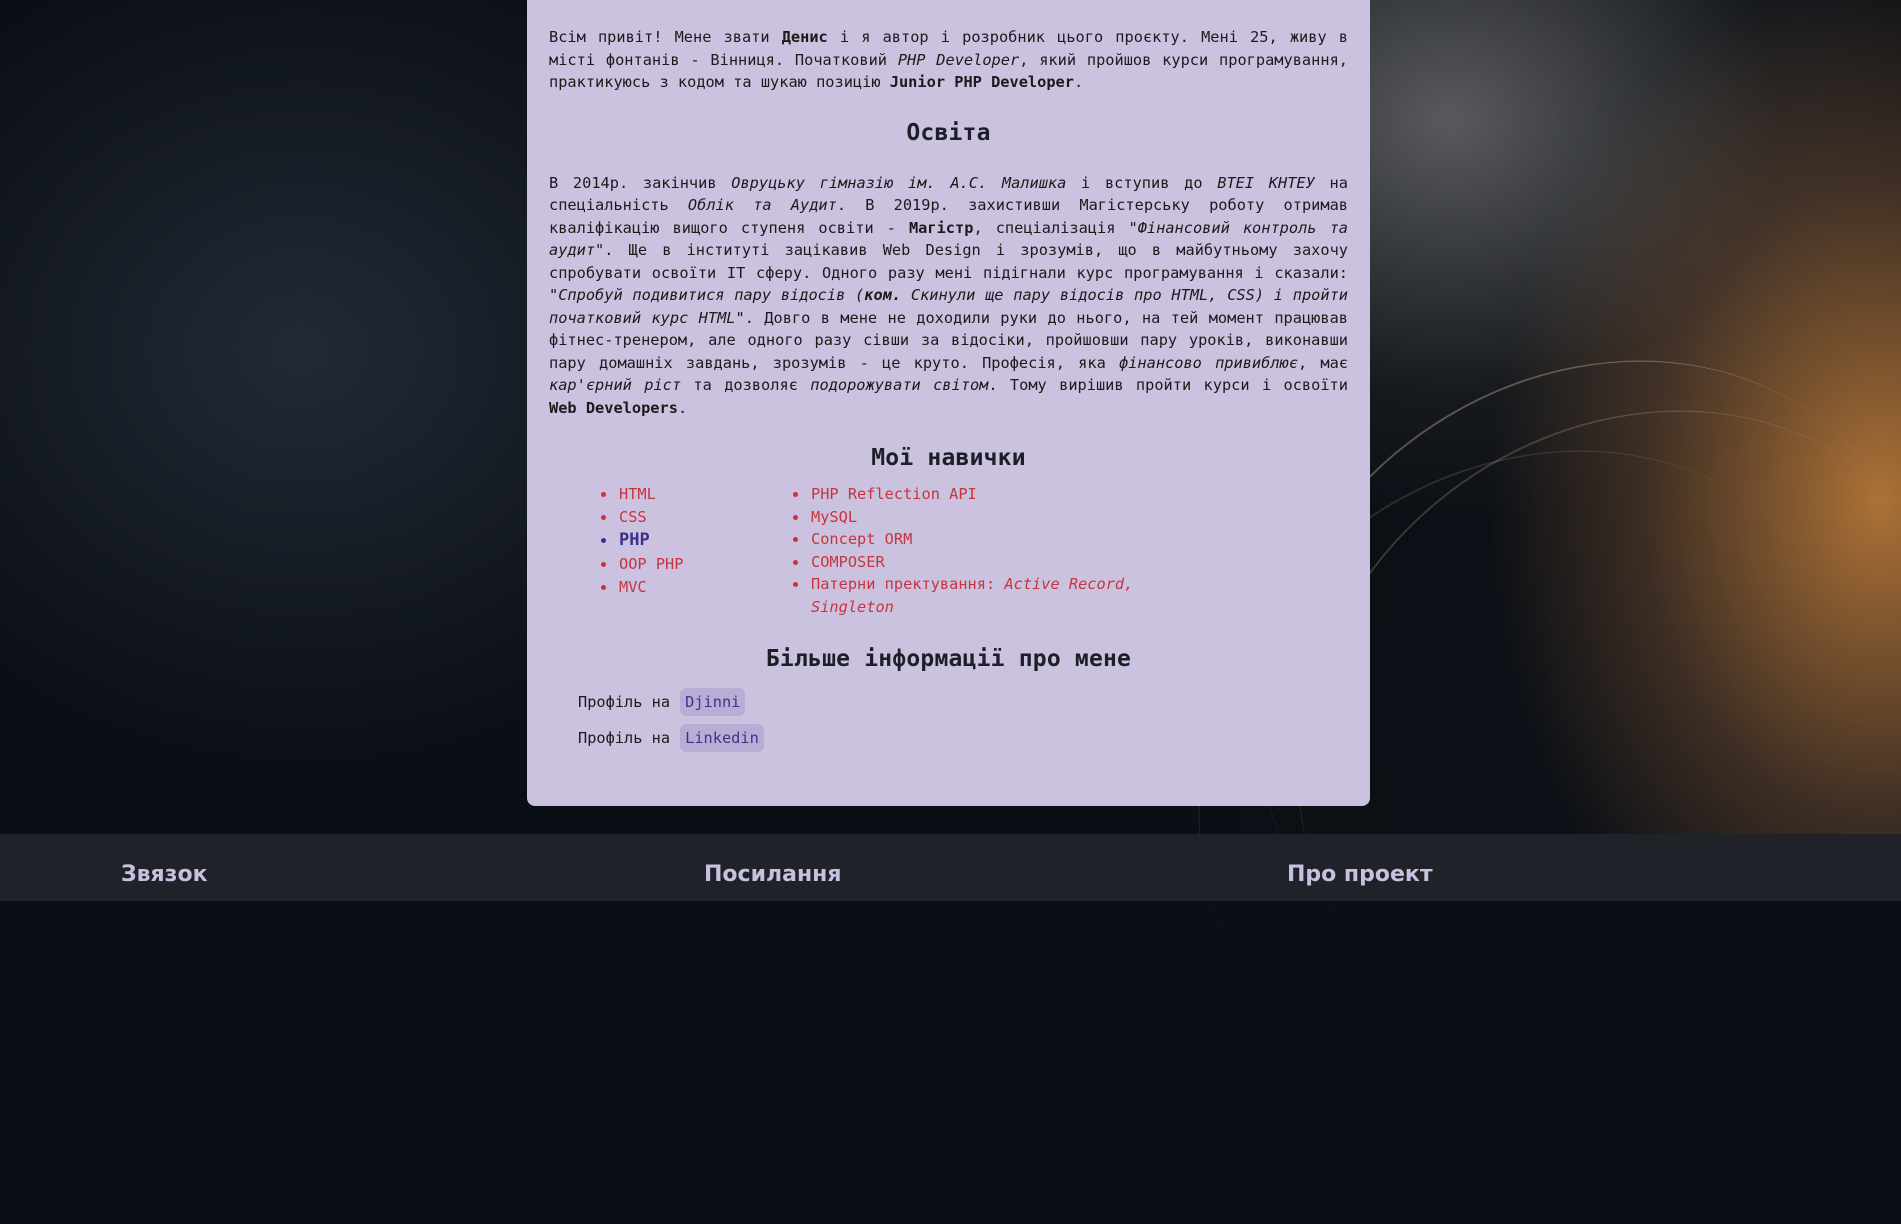 Image resolution: width=1901 pixels, height=1224 pixels. What do you see at coordinates (948, 458) in the screenshot?
I see `skills-heading: Мої навички` at bounding box center [948, 458].